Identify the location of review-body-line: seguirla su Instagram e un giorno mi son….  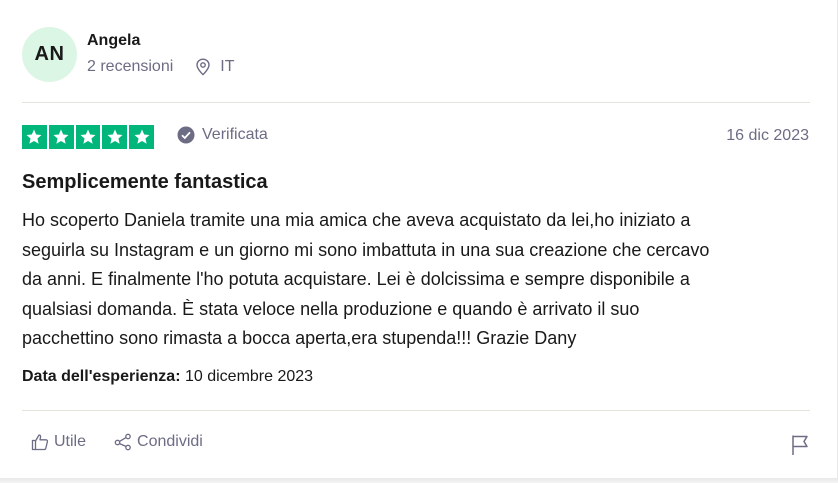
(366, 249).